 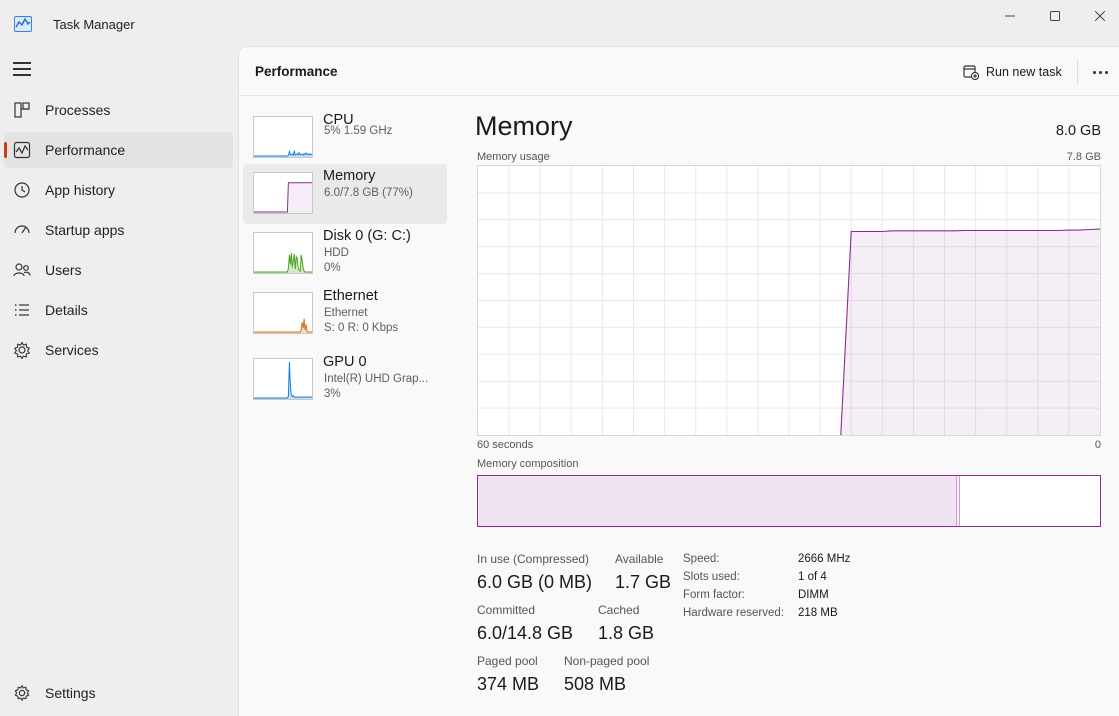 What do you see at coordinates (118, 190) in the screenshot?
I see `sidebar-item-app-history: App history` at bounding box center [118, 190].